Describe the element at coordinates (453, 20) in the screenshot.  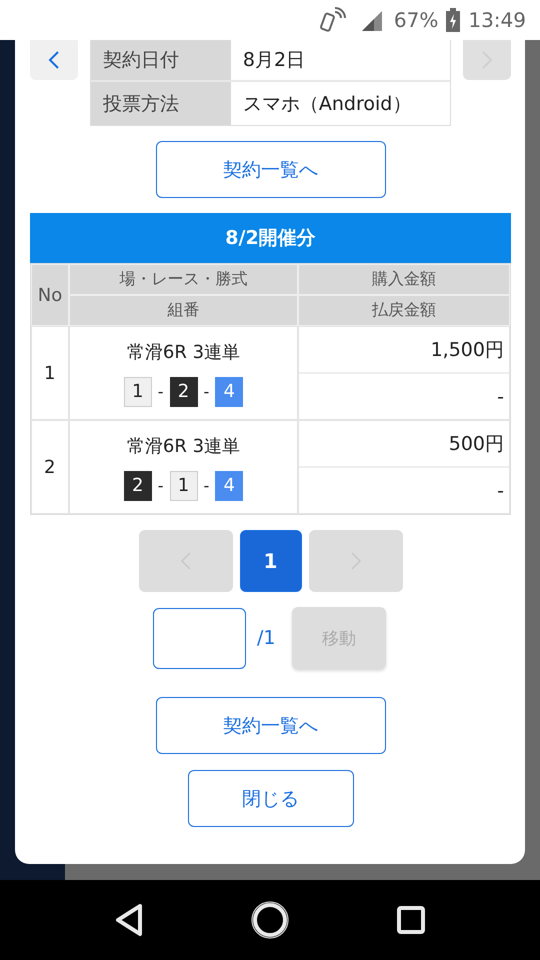
I see `battery-charging-icon` at that location.